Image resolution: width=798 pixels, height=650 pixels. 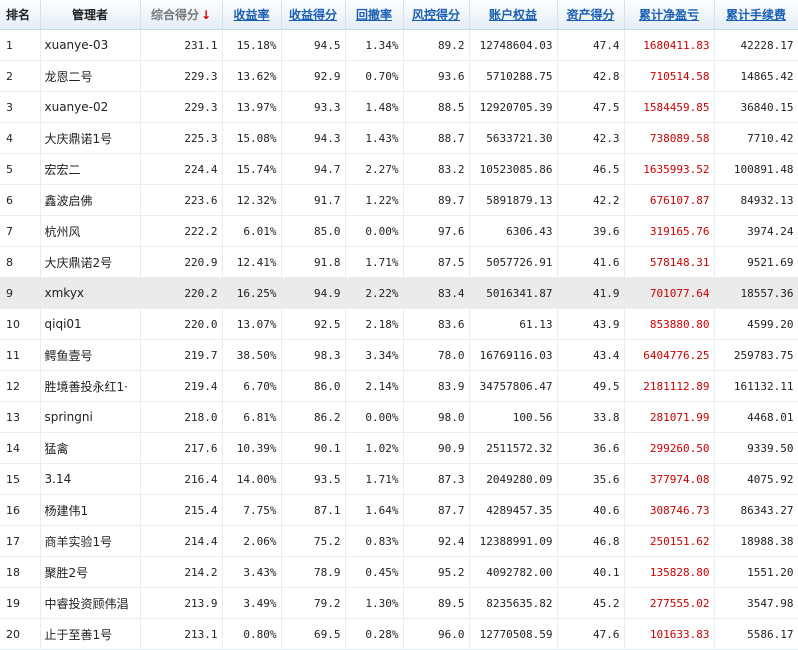 I want to click on cell-return-rate: 10.39%, so click(x=252, y=448).